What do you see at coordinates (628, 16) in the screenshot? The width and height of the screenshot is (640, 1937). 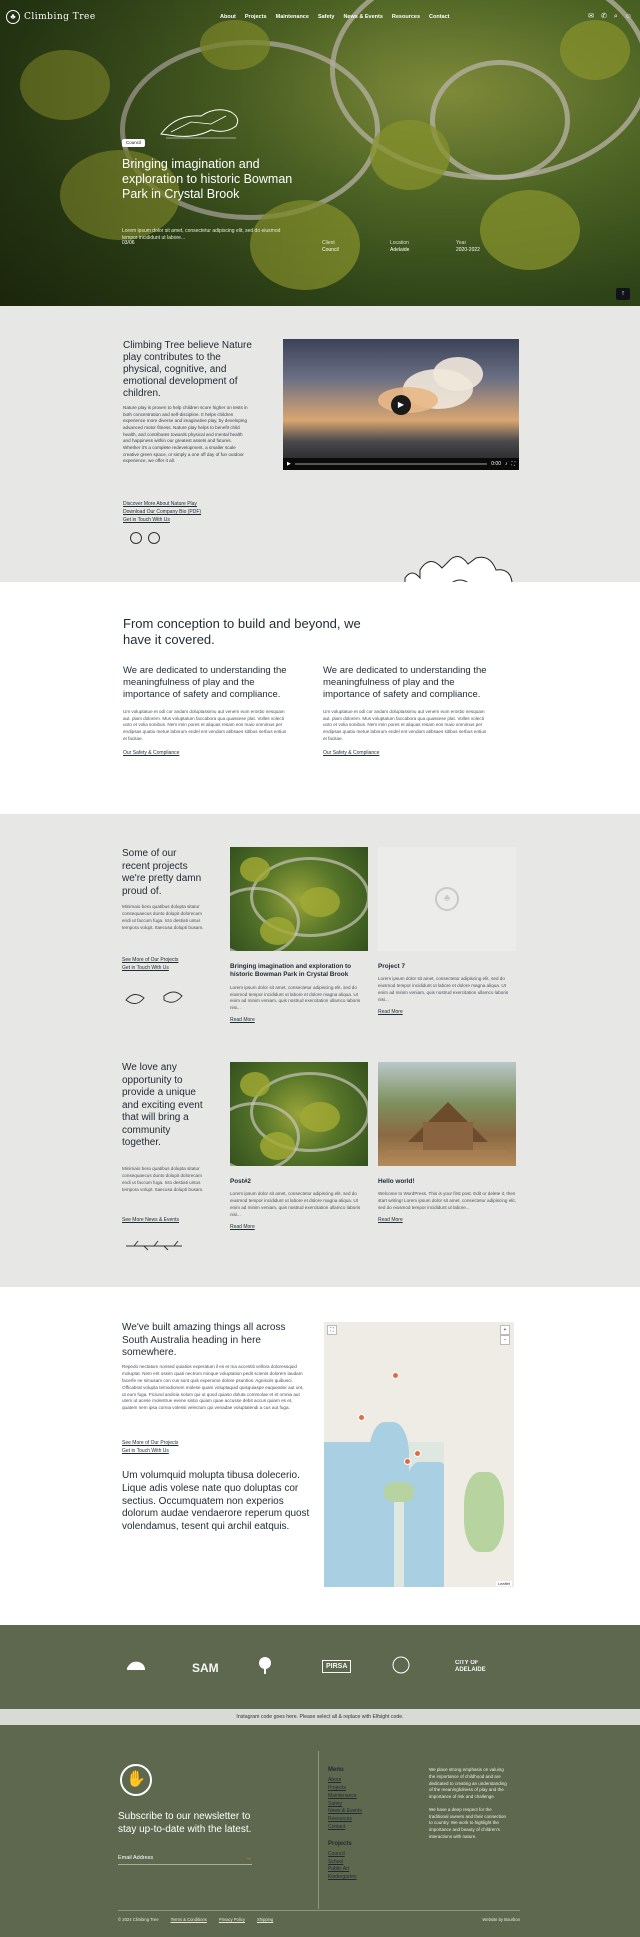 I see `user-icon: ☺` at bounding box center [628, 16].